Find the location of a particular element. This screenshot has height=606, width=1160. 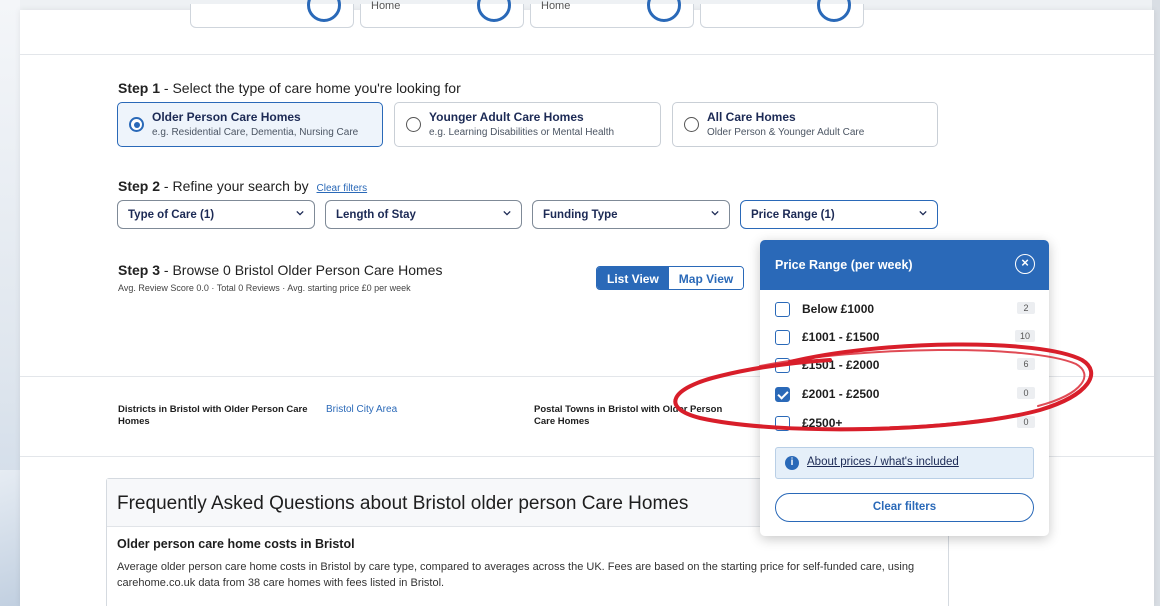

dropdown-label: Type of Care (1) is located at coordinates (171, 215).